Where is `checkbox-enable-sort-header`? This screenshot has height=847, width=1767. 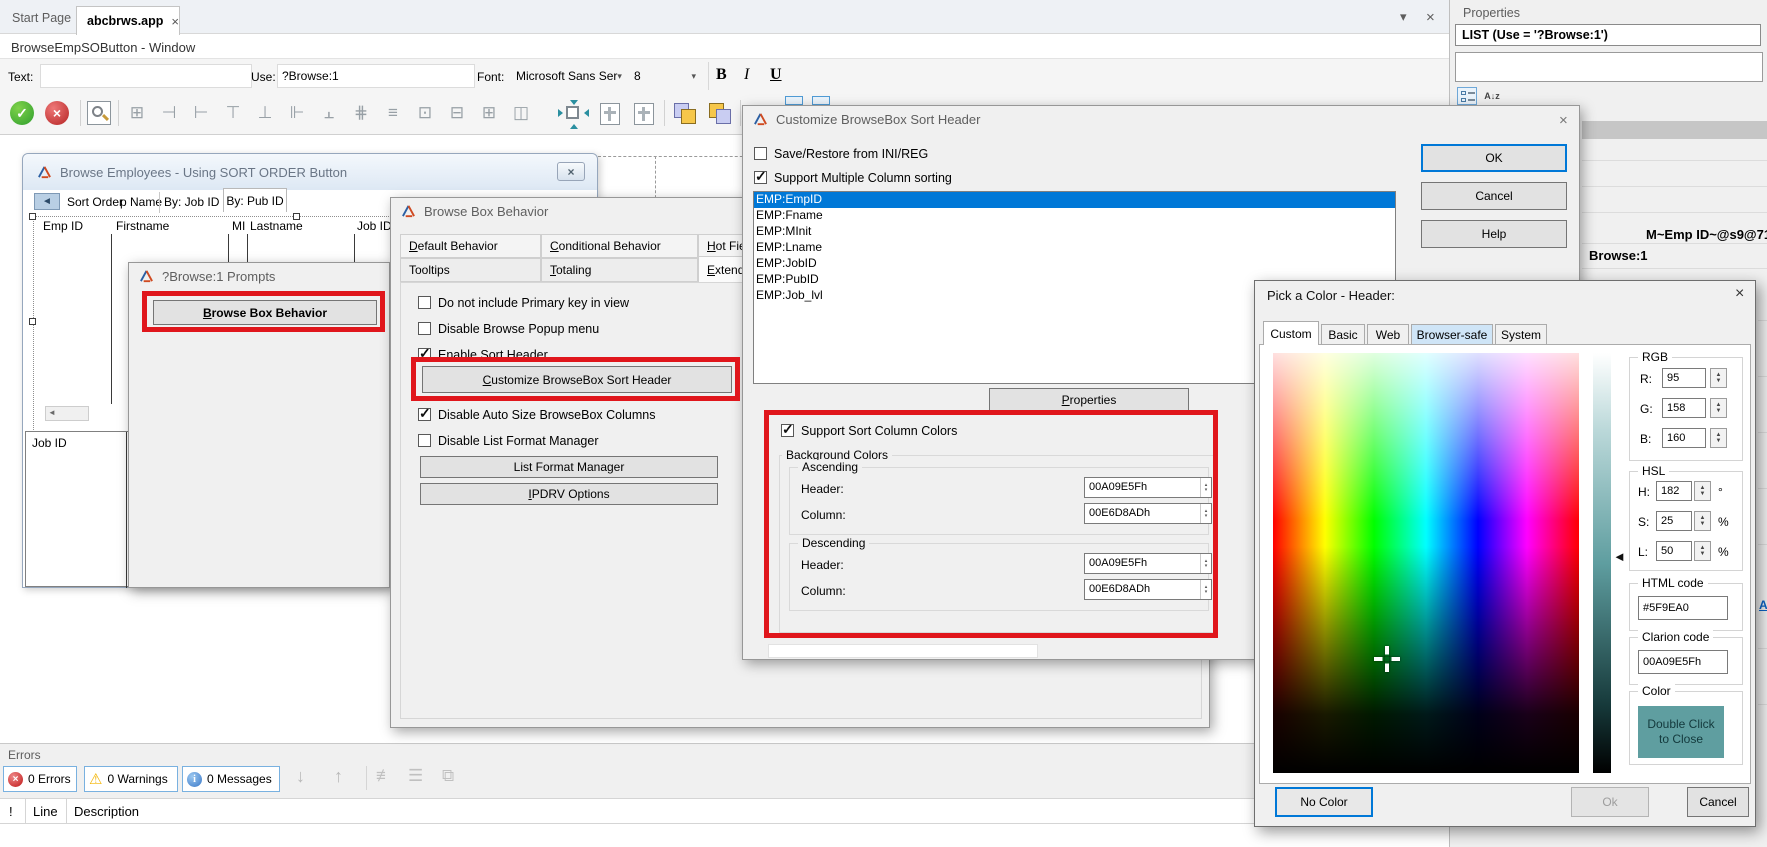 checkbox-enable-sort-header is located at coordinates (424, 353).